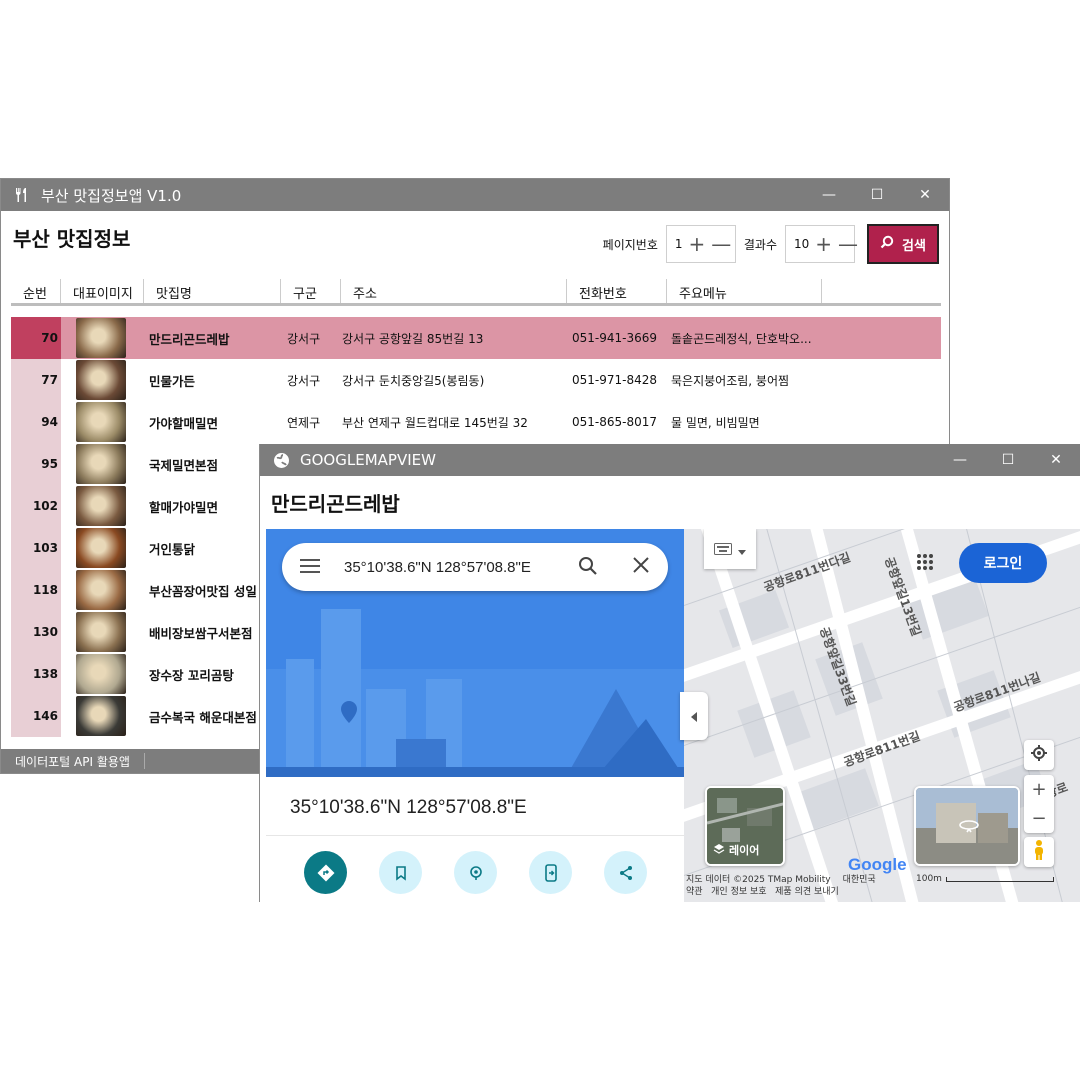 This screenshot has height=1080, width=1080. I want to click on address: 부산 연제구 월드컵대로 145번길 32, so click(435, 422).